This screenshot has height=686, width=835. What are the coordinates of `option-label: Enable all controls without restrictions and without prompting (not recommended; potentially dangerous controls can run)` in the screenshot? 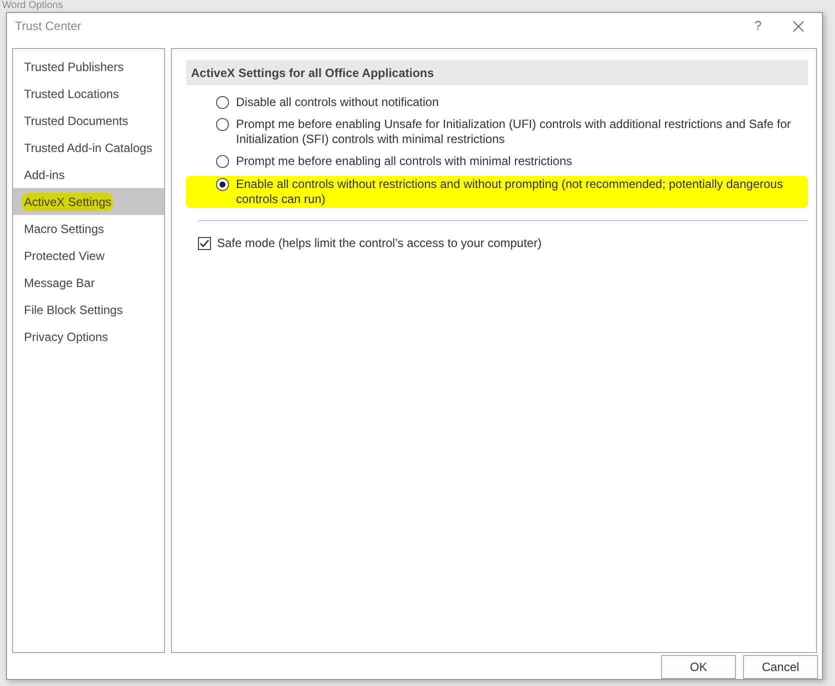 It's located at (510, 192).